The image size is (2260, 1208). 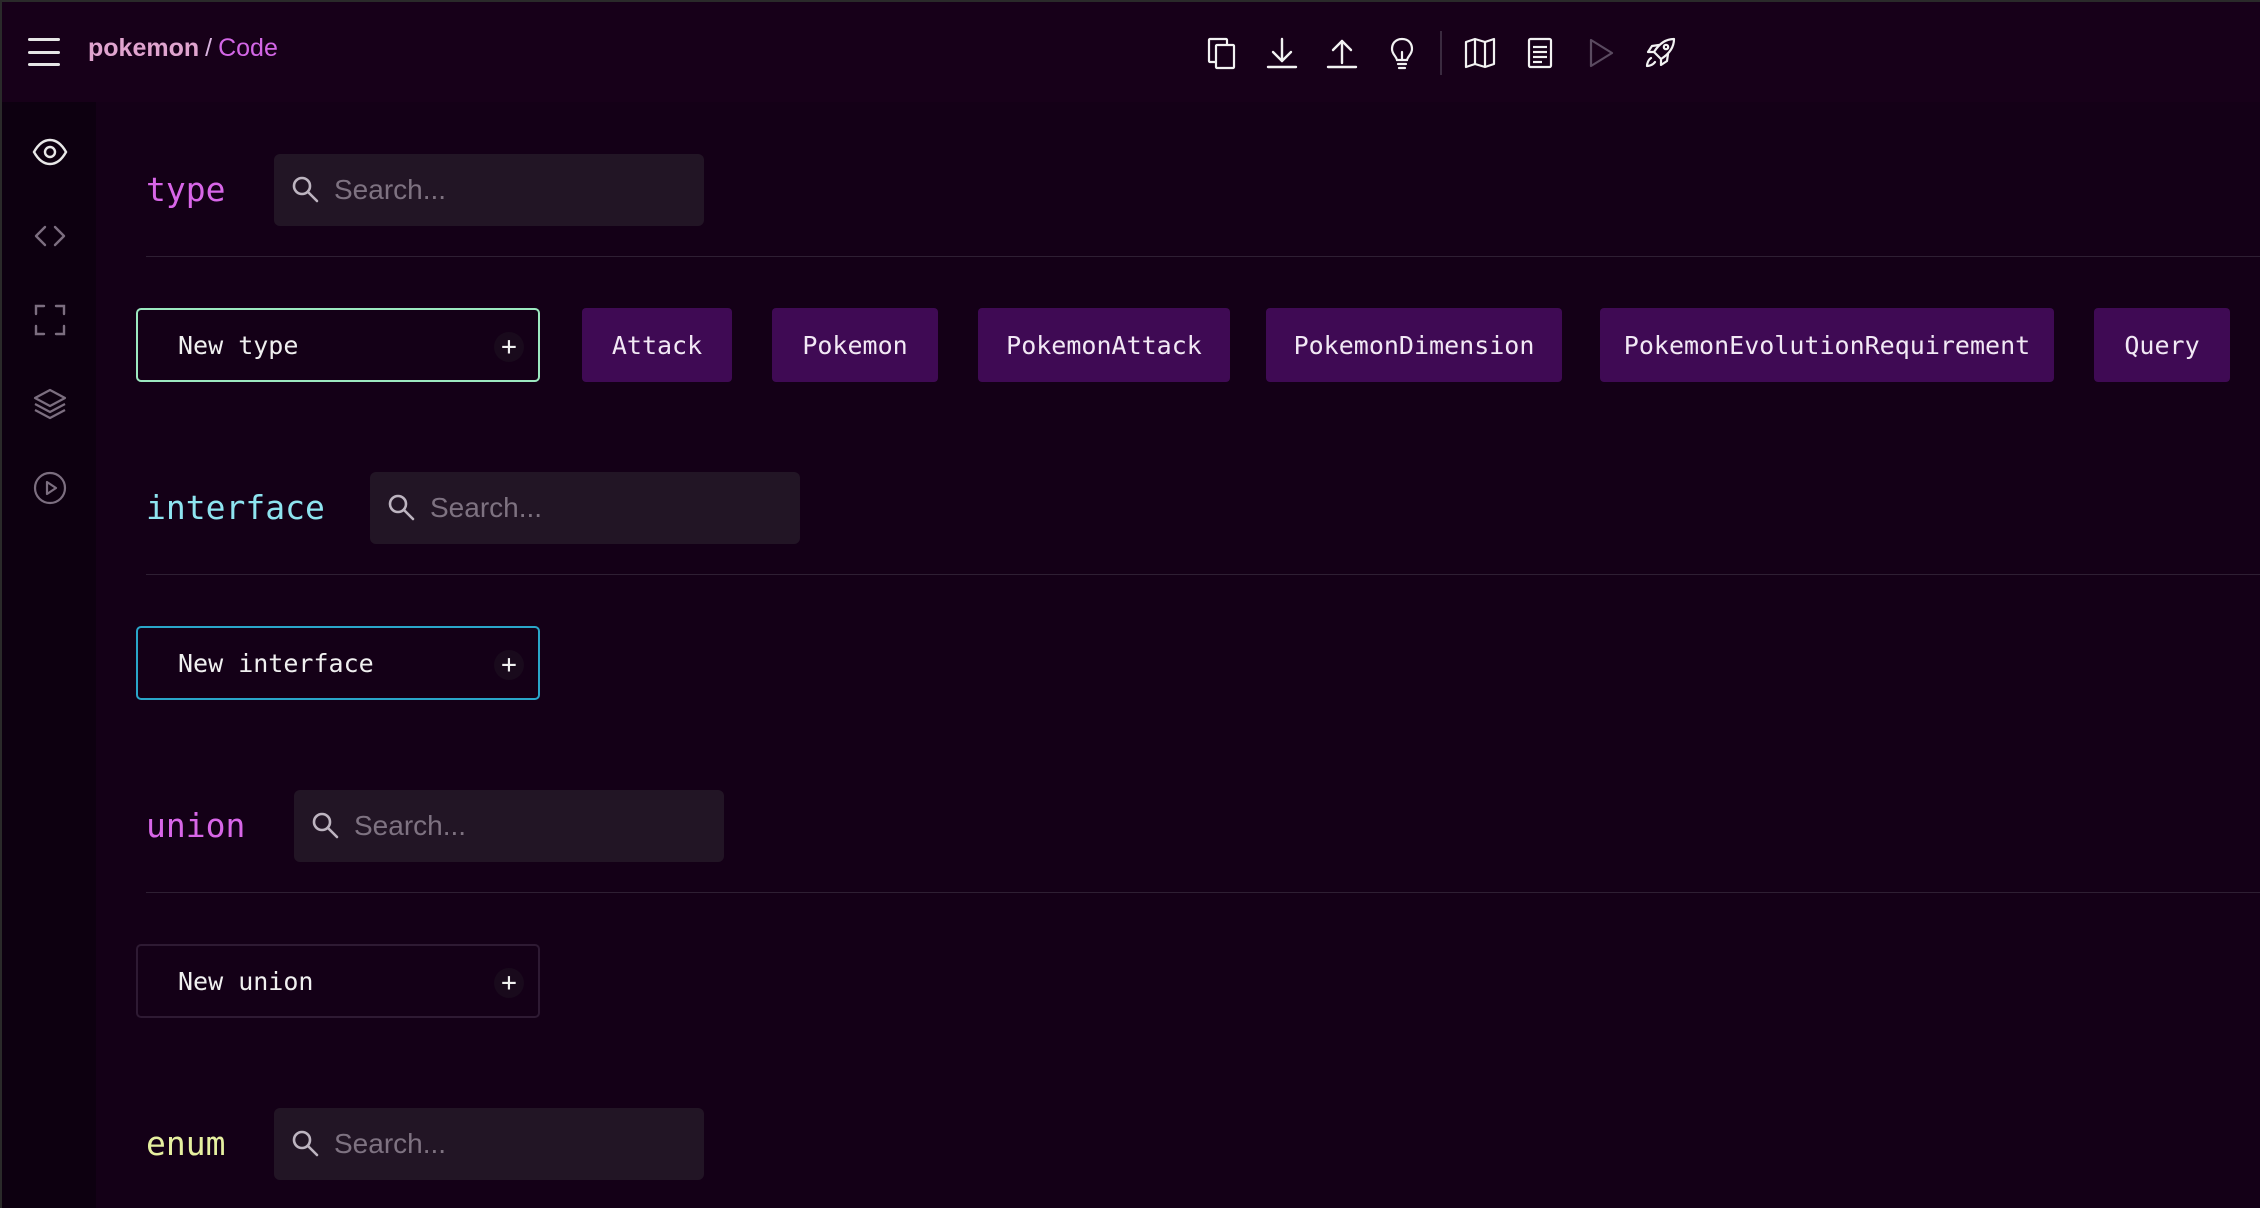 I want to click on enum-section: enum, so click(x=1178, y=1138).